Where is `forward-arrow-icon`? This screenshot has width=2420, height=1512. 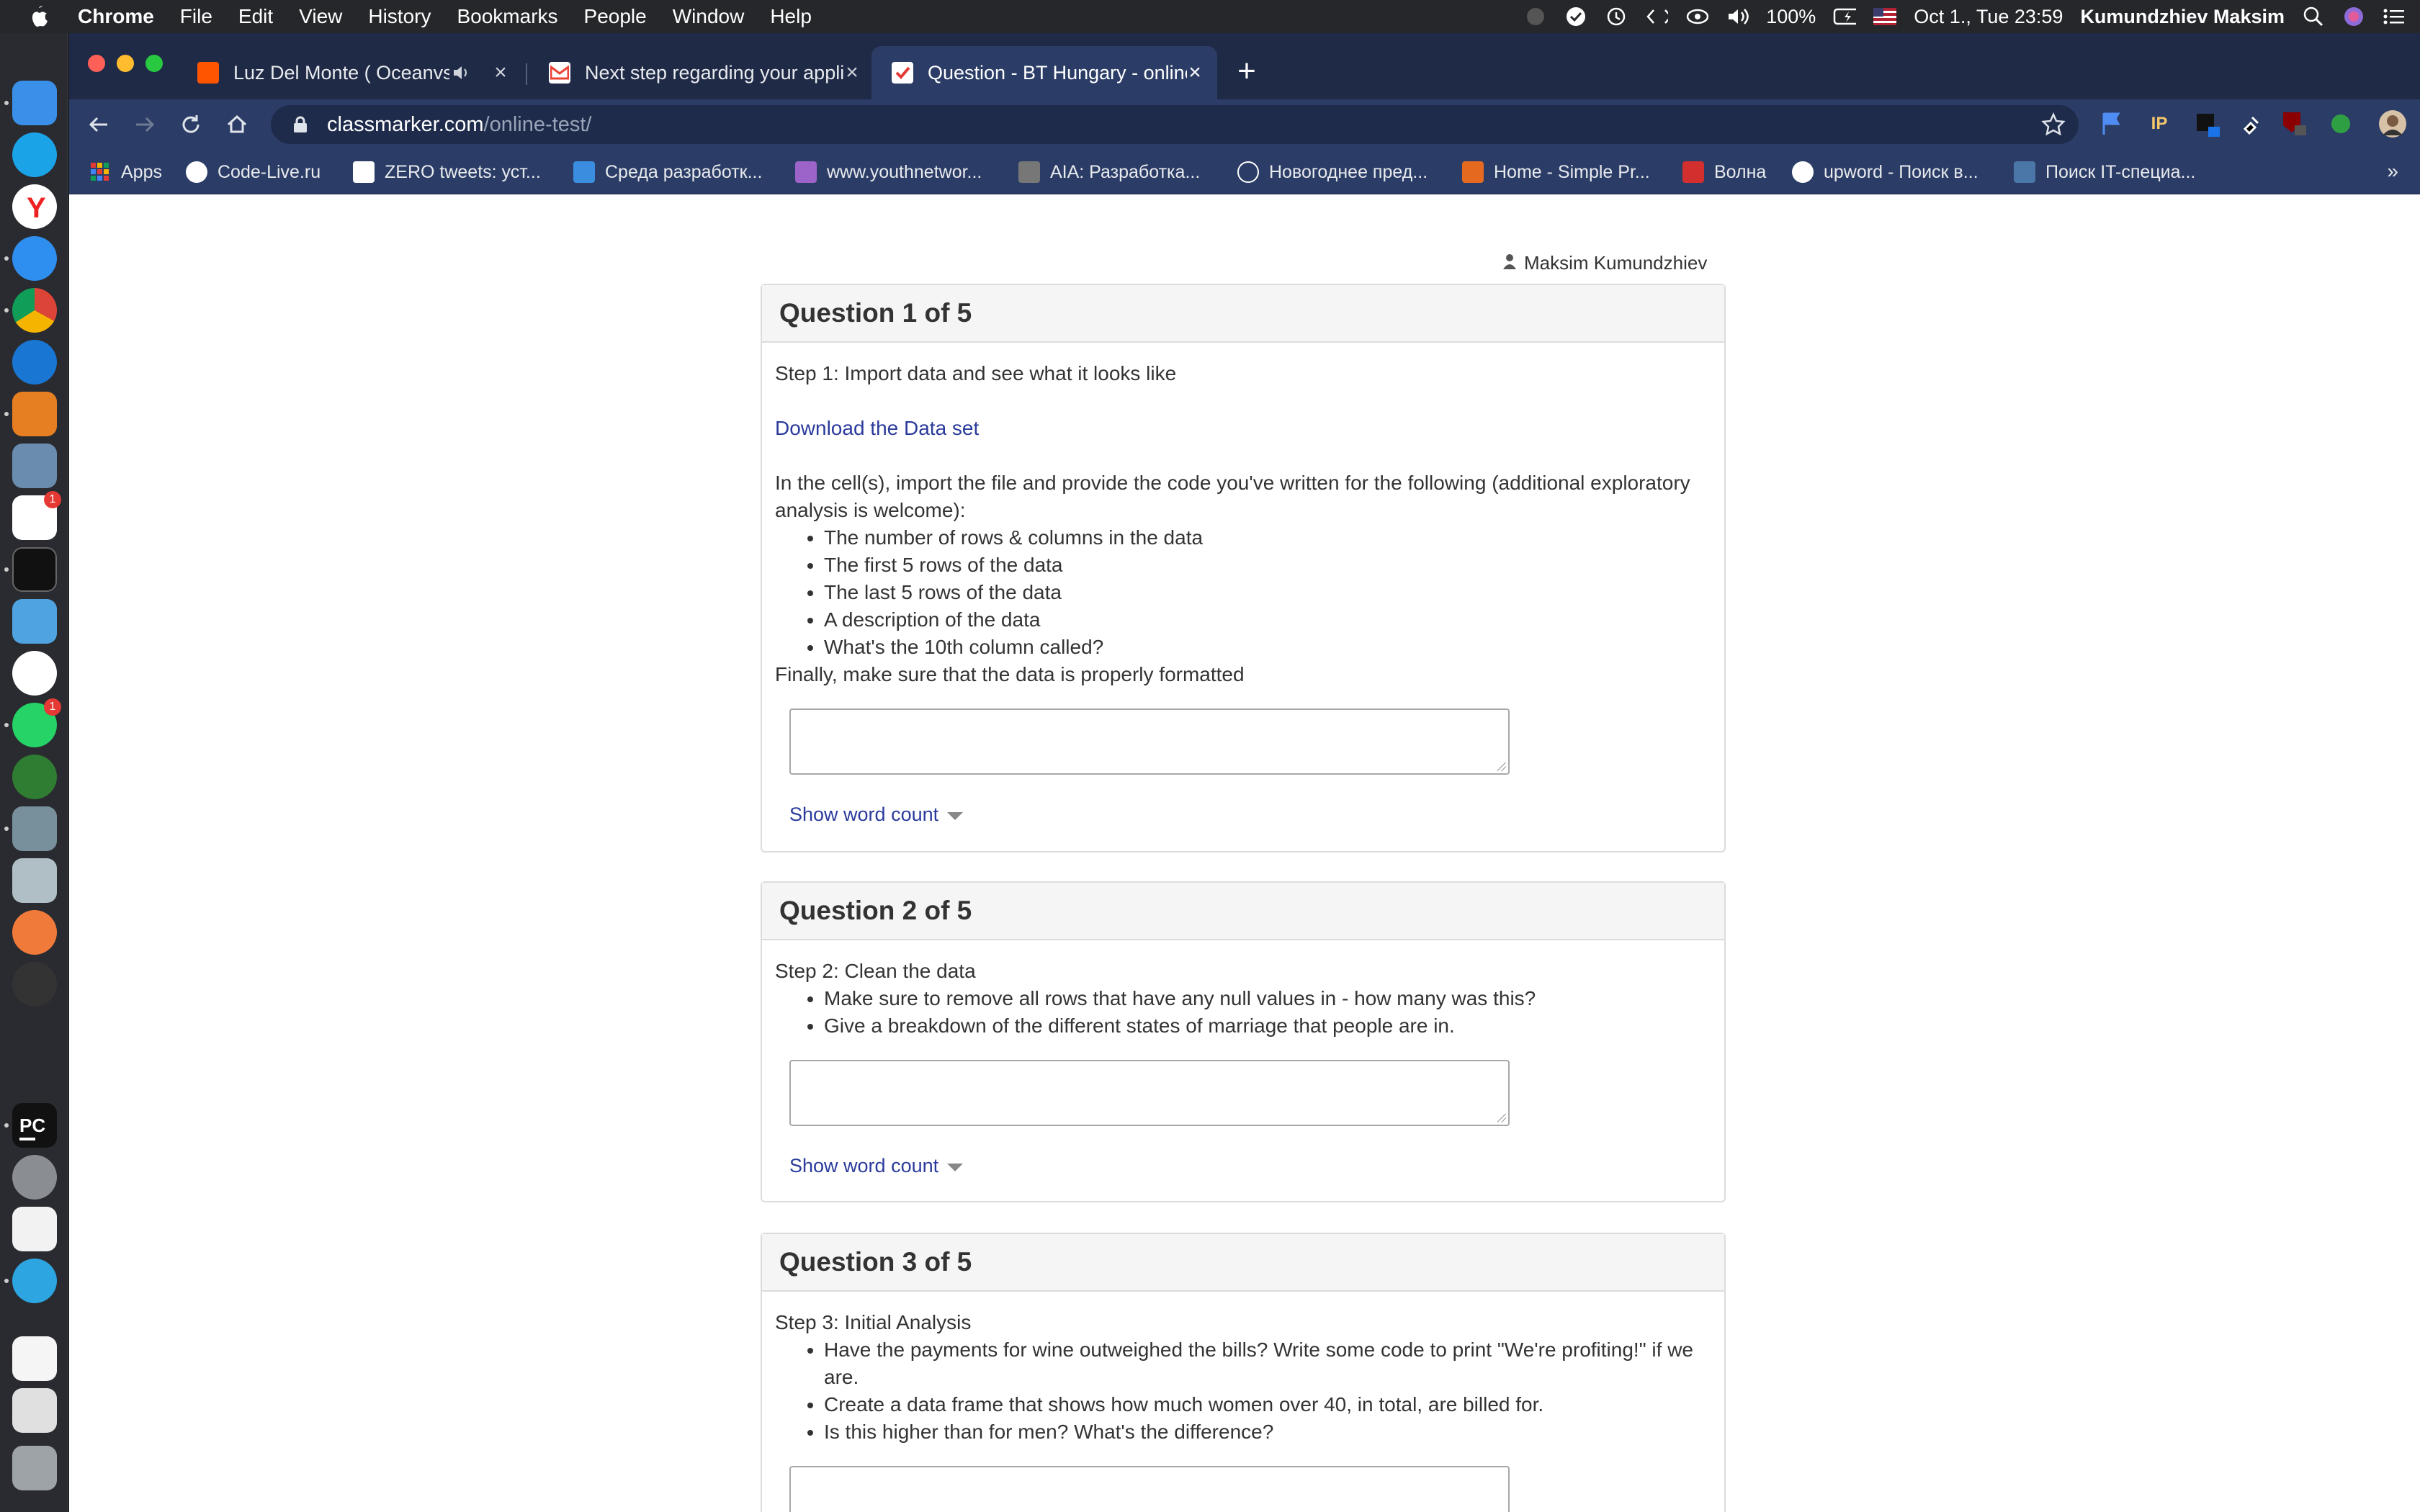
forward-arrow-icon is located at coordinates (144, 124).